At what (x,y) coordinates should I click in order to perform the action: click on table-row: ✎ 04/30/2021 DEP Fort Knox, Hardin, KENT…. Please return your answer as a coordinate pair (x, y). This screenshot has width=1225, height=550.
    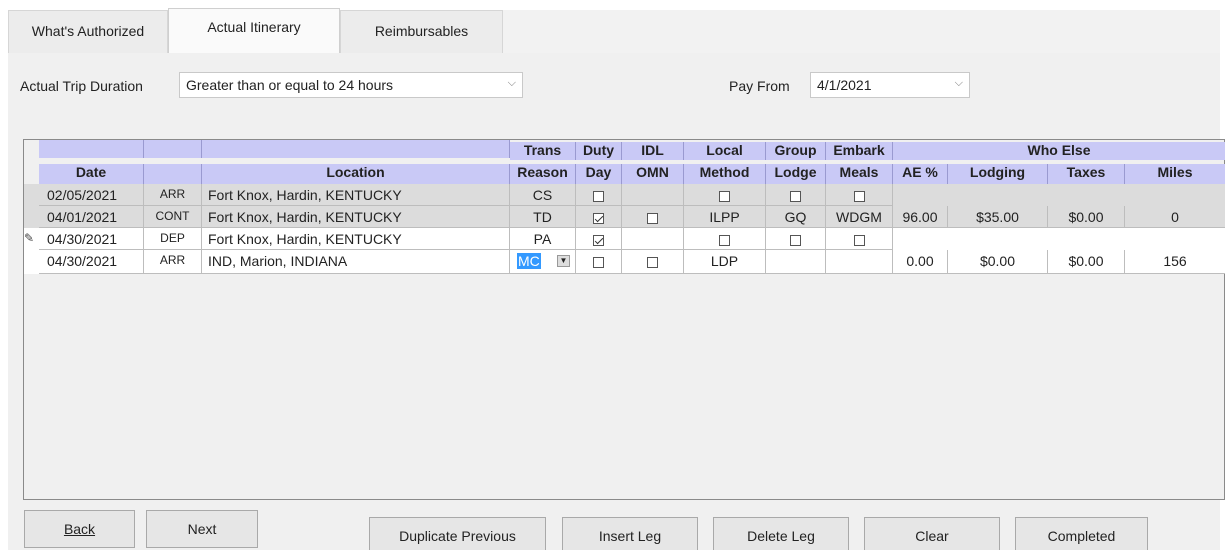
    Looking at the image, I should click on (624, 239).